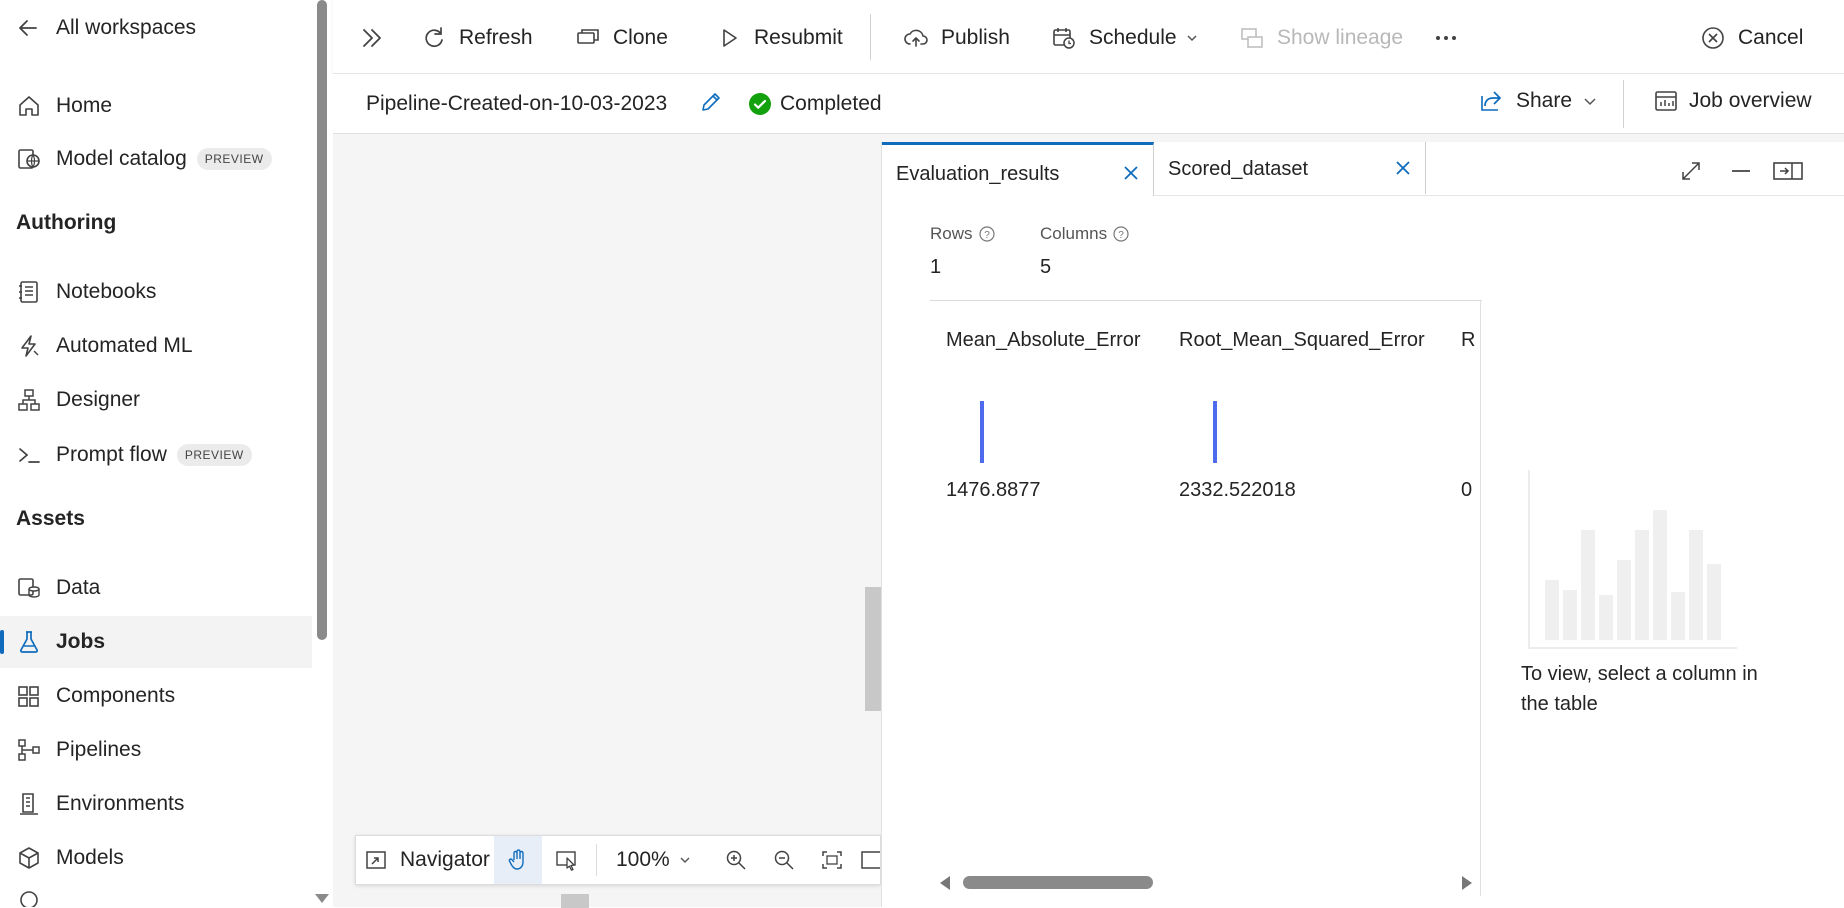  What do you see at coordinates (29, 106) in the screenshot?
I see `home-icon` at bounding box center [29, 106].